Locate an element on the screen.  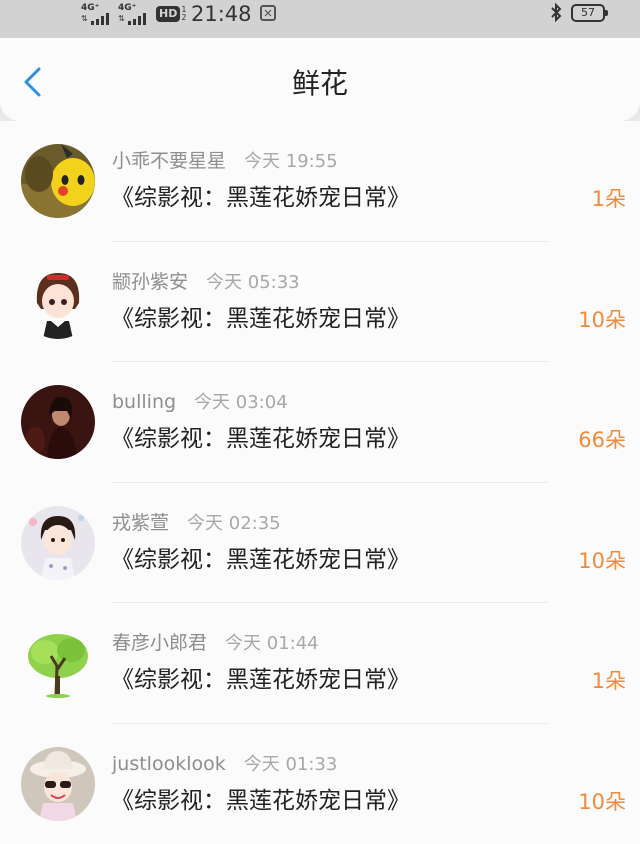
user-name: 颛孙紫安 is located at coordinates (150, 281).